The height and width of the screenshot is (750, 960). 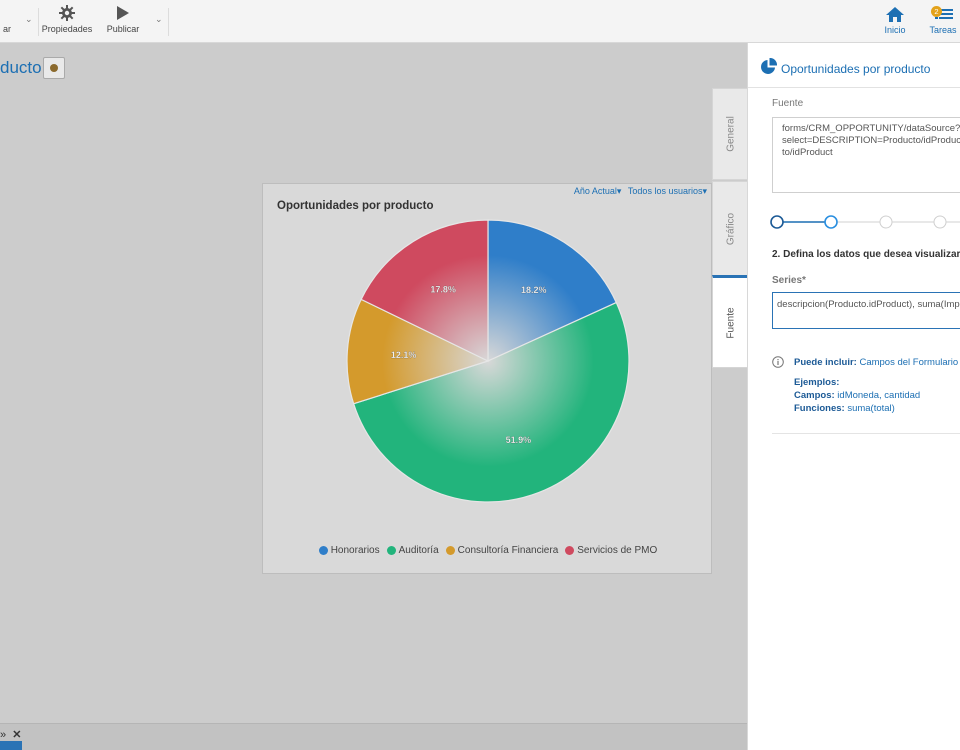 What do you see at coordinates (519, 440) in the screenshot?
I see `pie-data-label: 51.9%` at bounding box center [519, 440].